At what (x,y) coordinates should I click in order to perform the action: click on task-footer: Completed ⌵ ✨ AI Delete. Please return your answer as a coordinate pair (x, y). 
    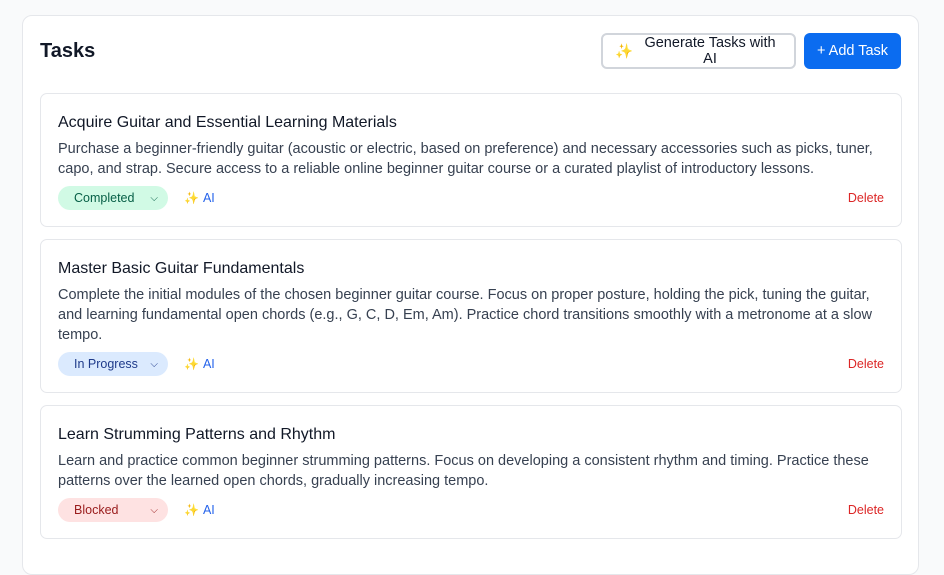
    Looking at the image, I should click on (471, 198).